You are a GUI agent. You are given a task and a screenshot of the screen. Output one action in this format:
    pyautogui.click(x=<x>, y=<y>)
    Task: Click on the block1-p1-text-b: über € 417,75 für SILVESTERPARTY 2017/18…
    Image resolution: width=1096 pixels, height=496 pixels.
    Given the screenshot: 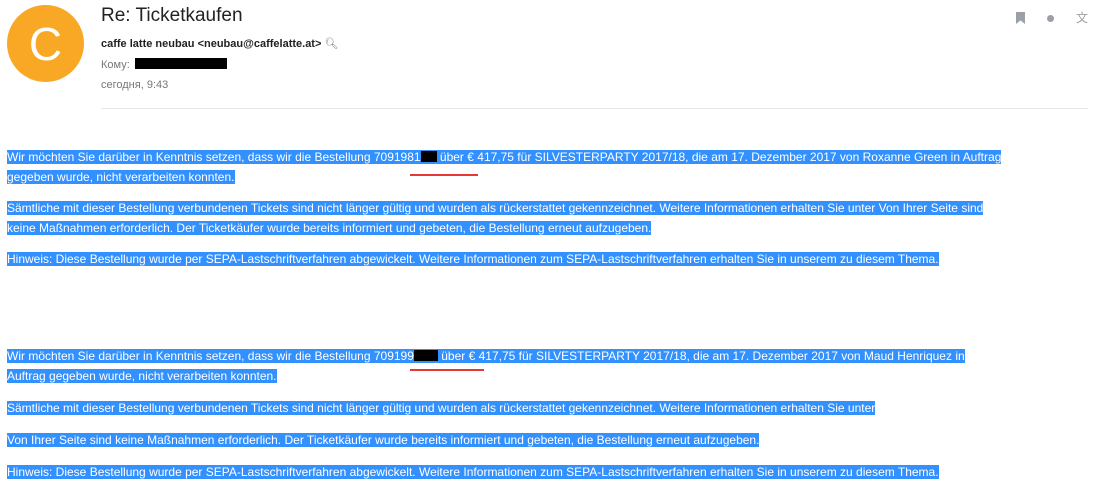 What is the action you would take?
    pyautogui.click(x=719, y=157)
    